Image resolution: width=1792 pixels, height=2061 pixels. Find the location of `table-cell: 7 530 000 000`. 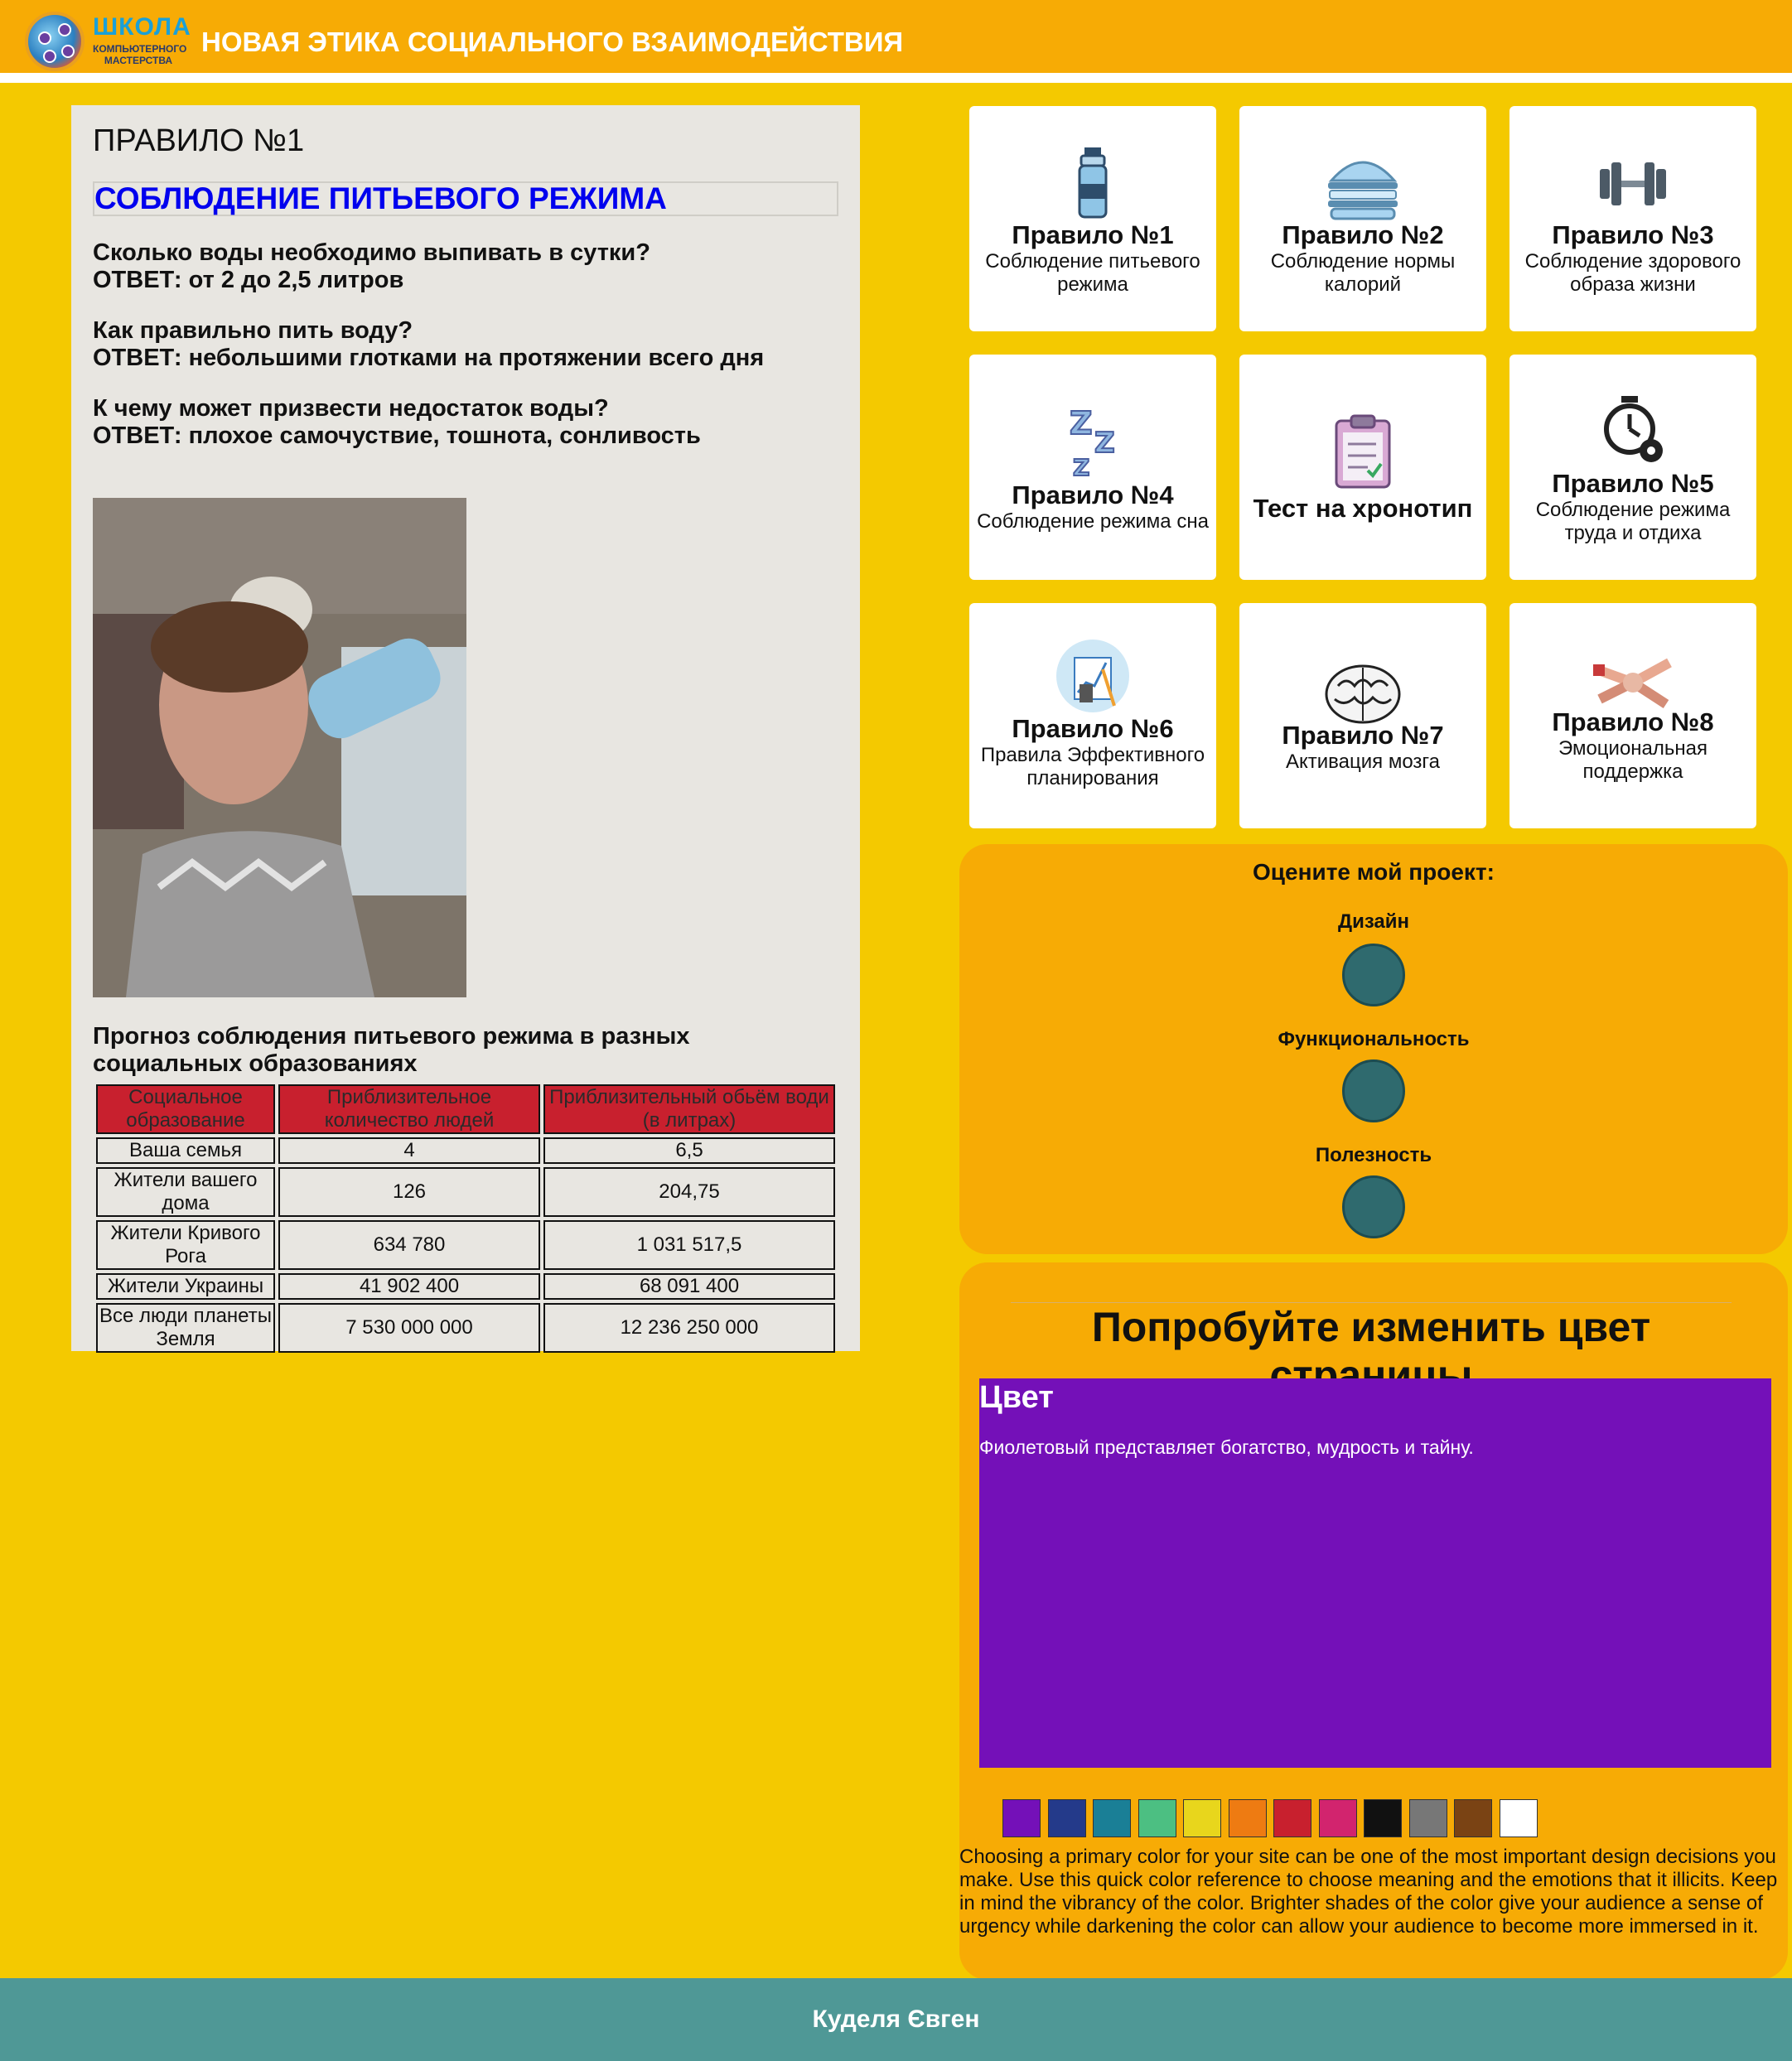

table-cell: 7 530 000 000 is located at coordinates (409, 1328).